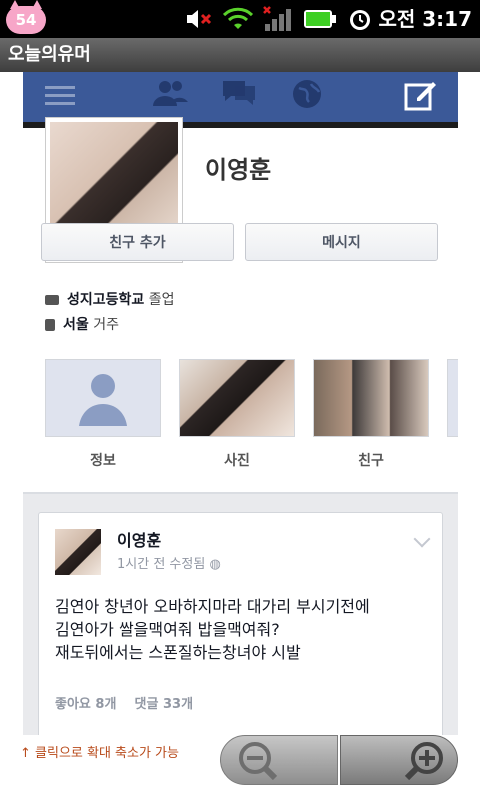  I want to click on zoom-in-button, so click(399, 760).